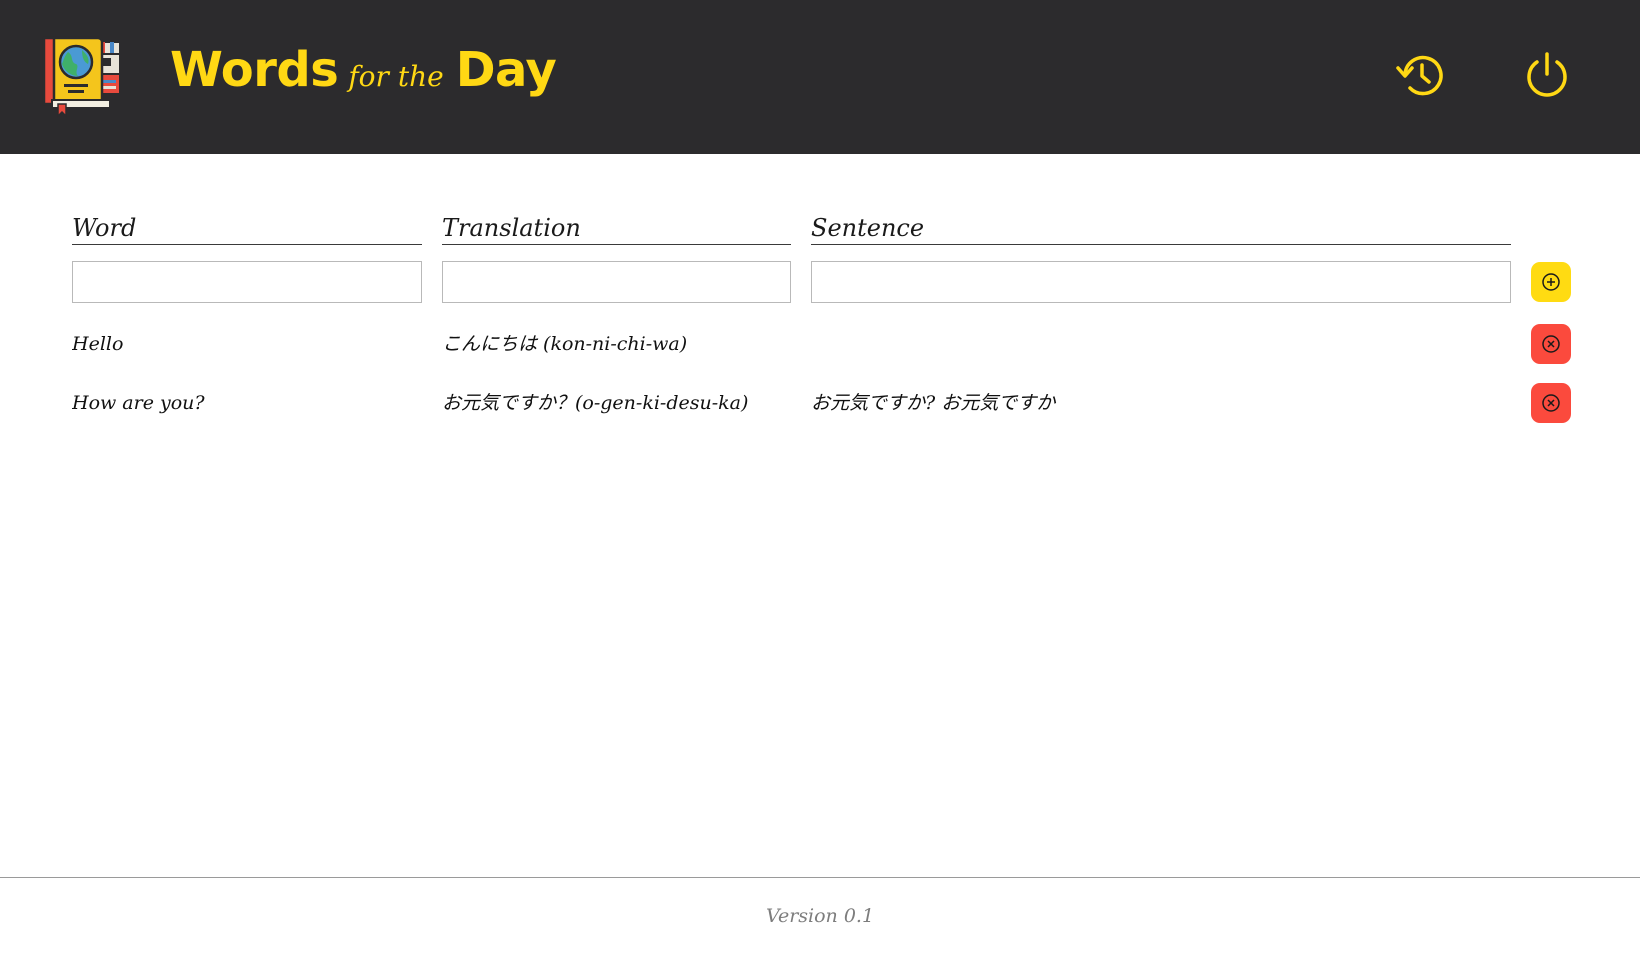  What do you see at coordinates (138, 403) in the screenshot?
I see `entry-word: How are you?` at bounding box center [138, 403].